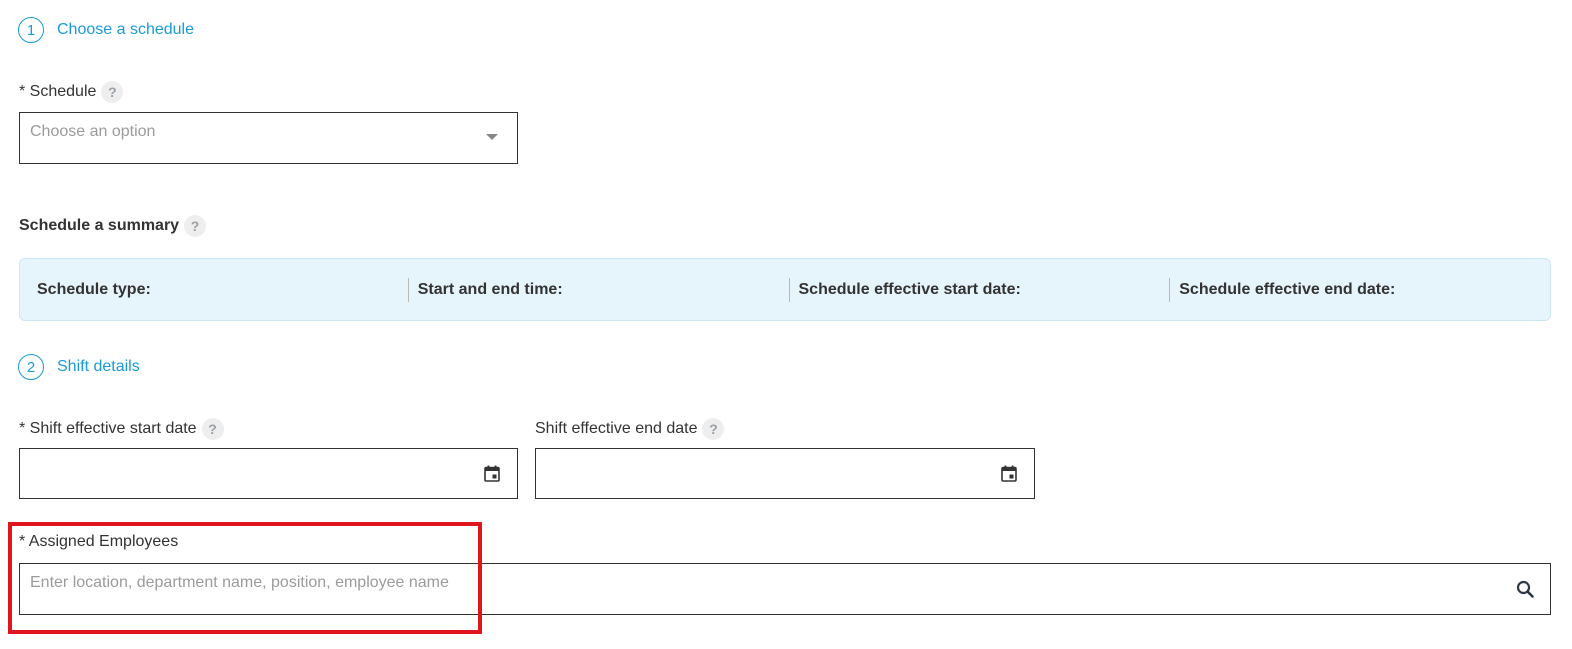  I want to click on step-2-number: 2, so click(31, 367).